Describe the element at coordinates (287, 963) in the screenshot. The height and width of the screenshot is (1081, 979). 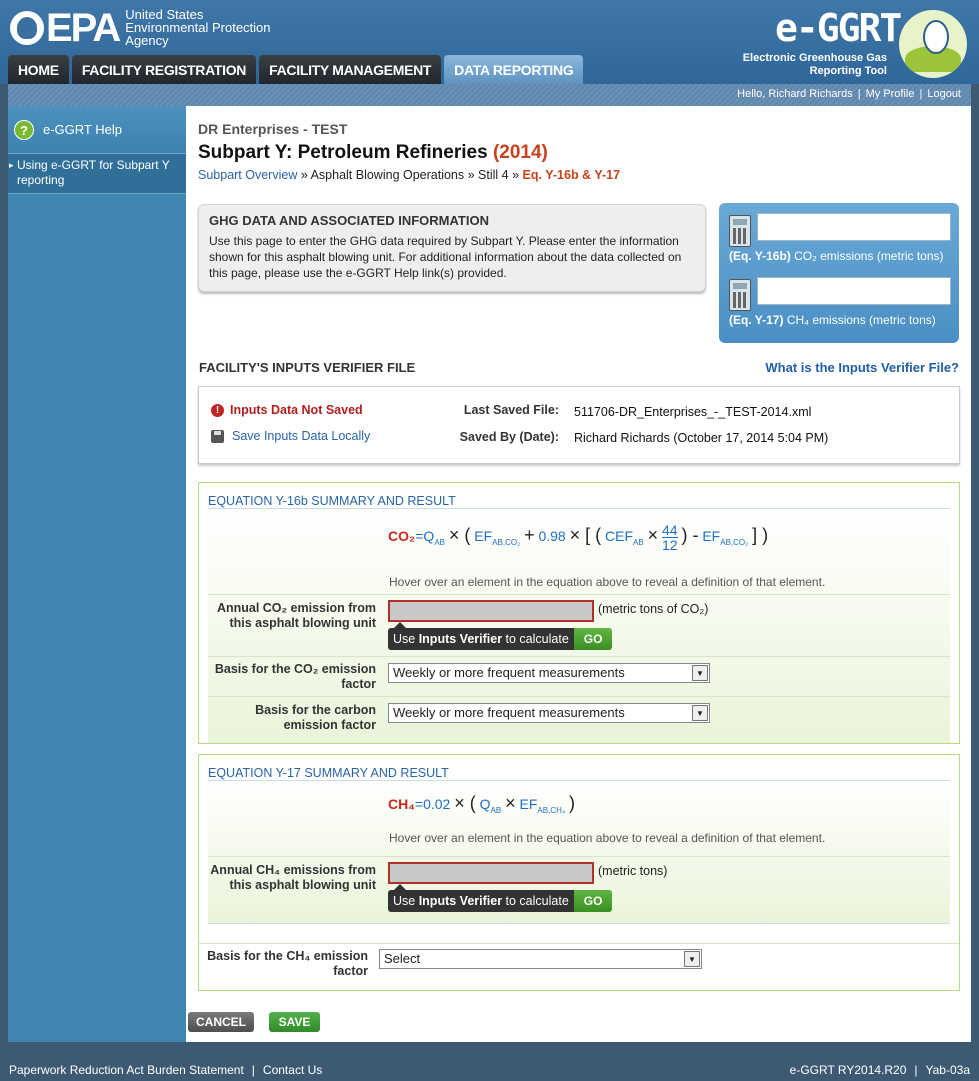
I see `basis-ch4-label: Basis for the CH₄ emission factor` at that location.